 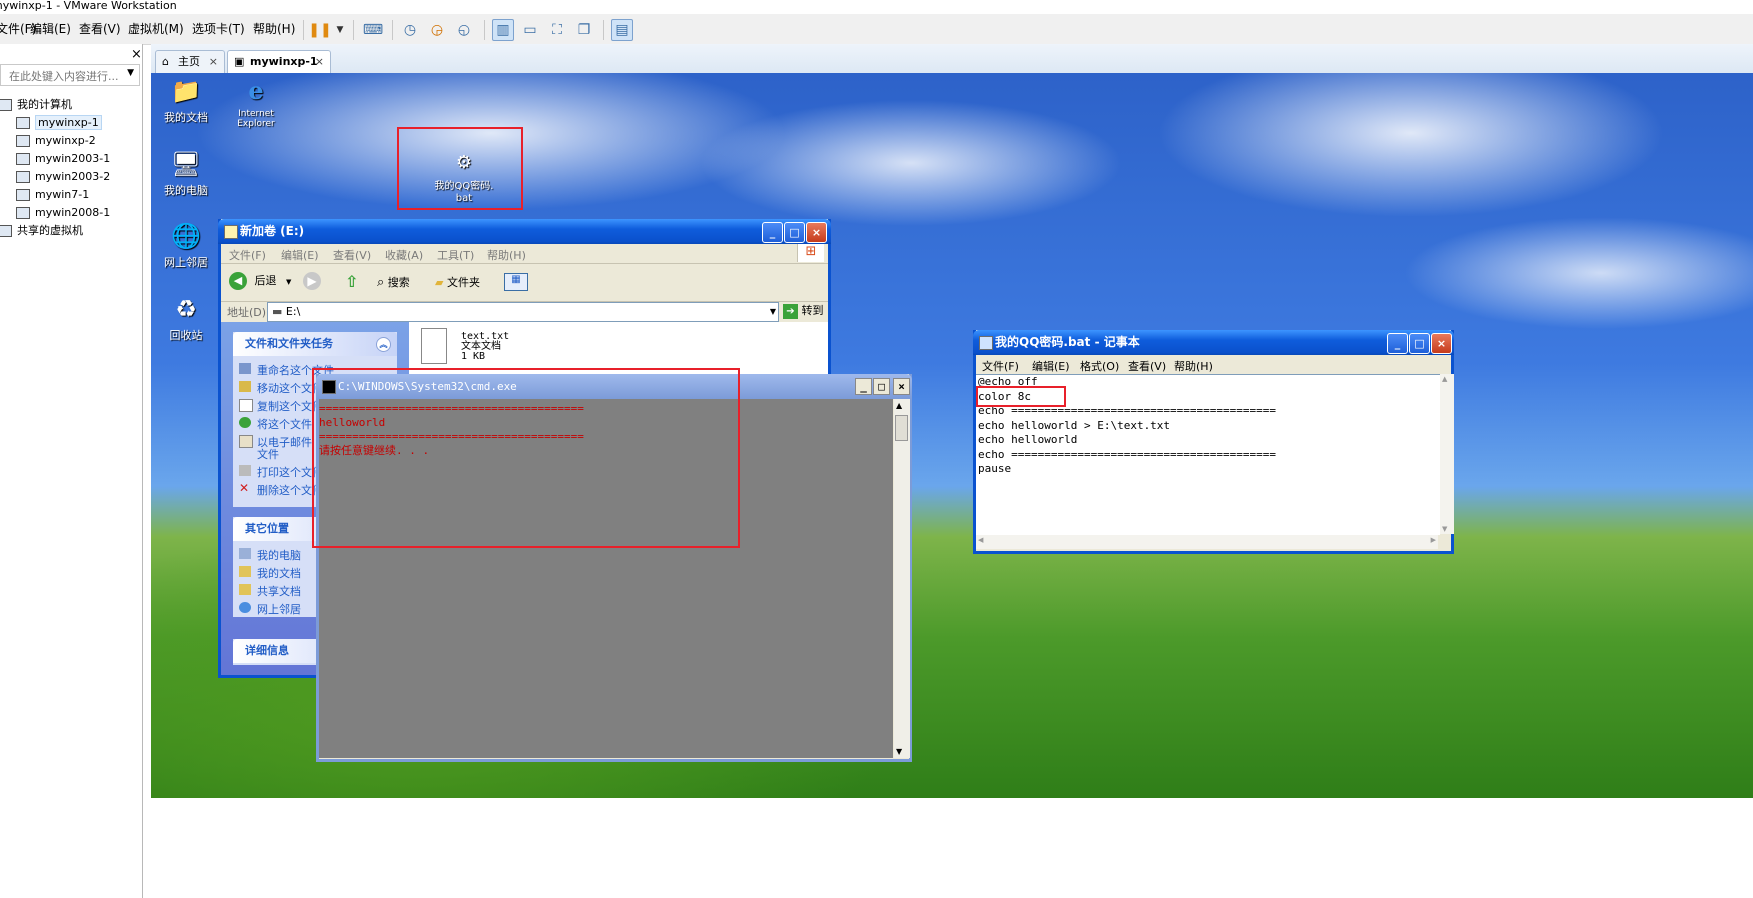 What do you see at coordinates (1433, 540) in the screenshot?
I see `scroll-right-icon: ▶` at bounding box center [1433, 540].